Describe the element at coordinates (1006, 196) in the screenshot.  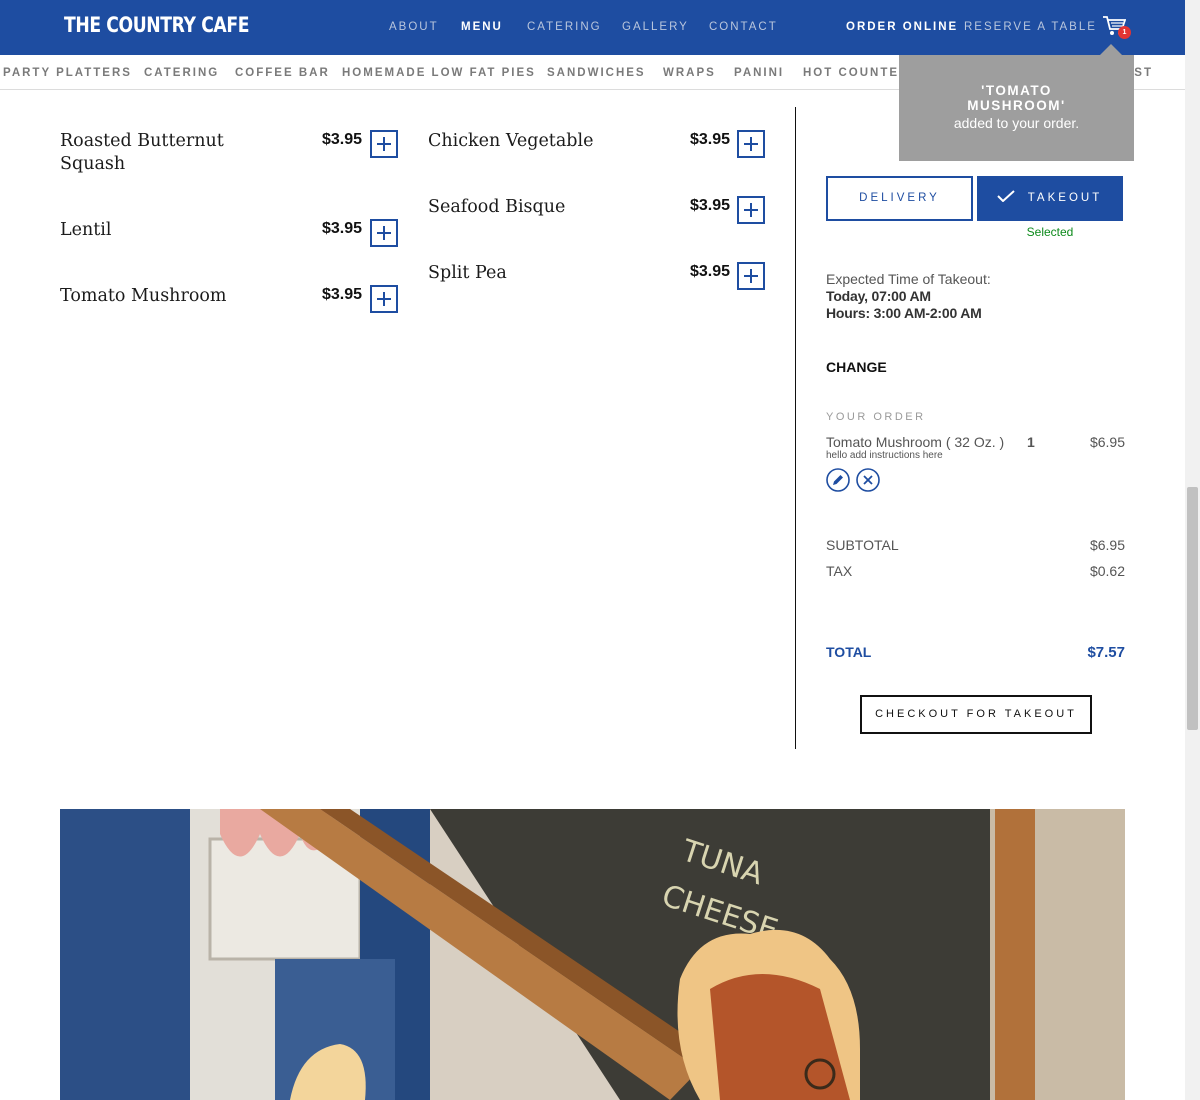
I see `check-icon` at that location.